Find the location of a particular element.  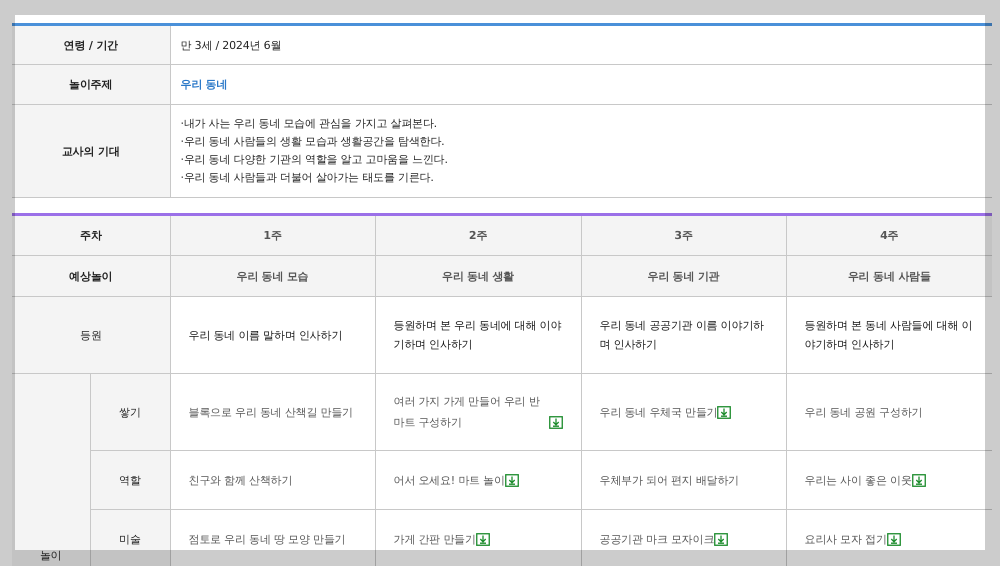

row-label: 쌓기 is located at coordinates (130, 412).